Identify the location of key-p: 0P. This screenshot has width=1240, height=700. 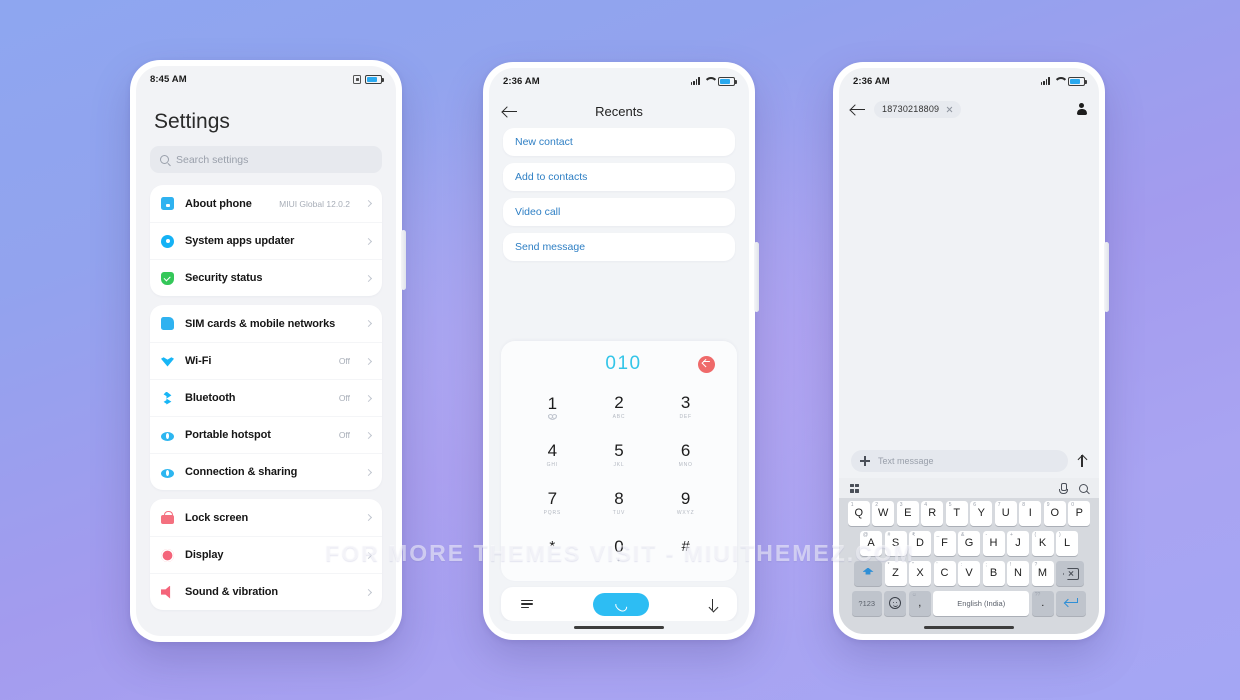
(1079, 513).